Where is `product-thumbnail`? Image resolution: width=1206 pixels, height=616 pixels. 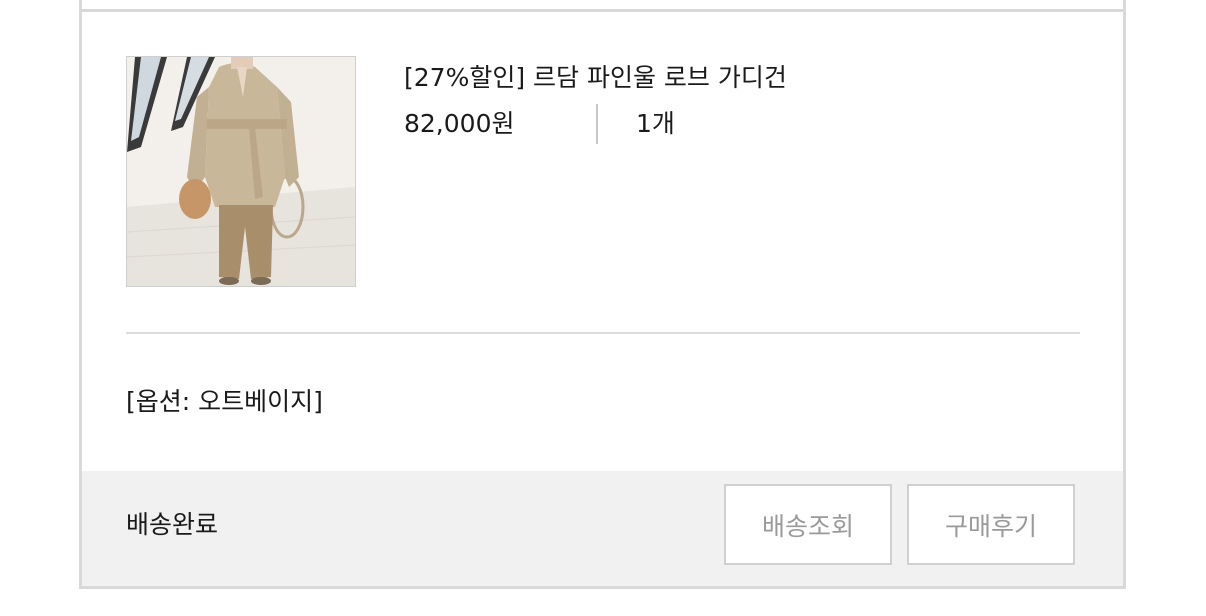 product-thumbnail is located at coordinates (241, 171).